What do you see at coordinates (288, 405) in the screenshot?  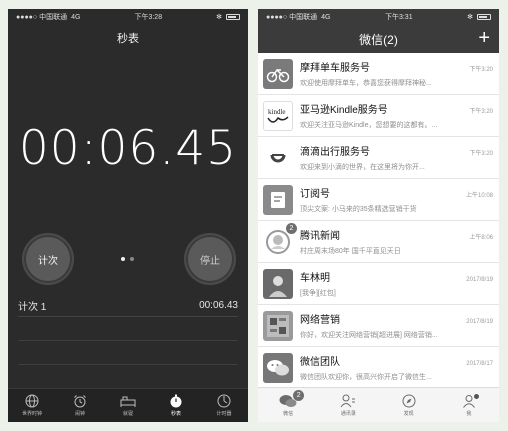 I see `tab-chats: 2 微信` at bounding box center [288, 405].